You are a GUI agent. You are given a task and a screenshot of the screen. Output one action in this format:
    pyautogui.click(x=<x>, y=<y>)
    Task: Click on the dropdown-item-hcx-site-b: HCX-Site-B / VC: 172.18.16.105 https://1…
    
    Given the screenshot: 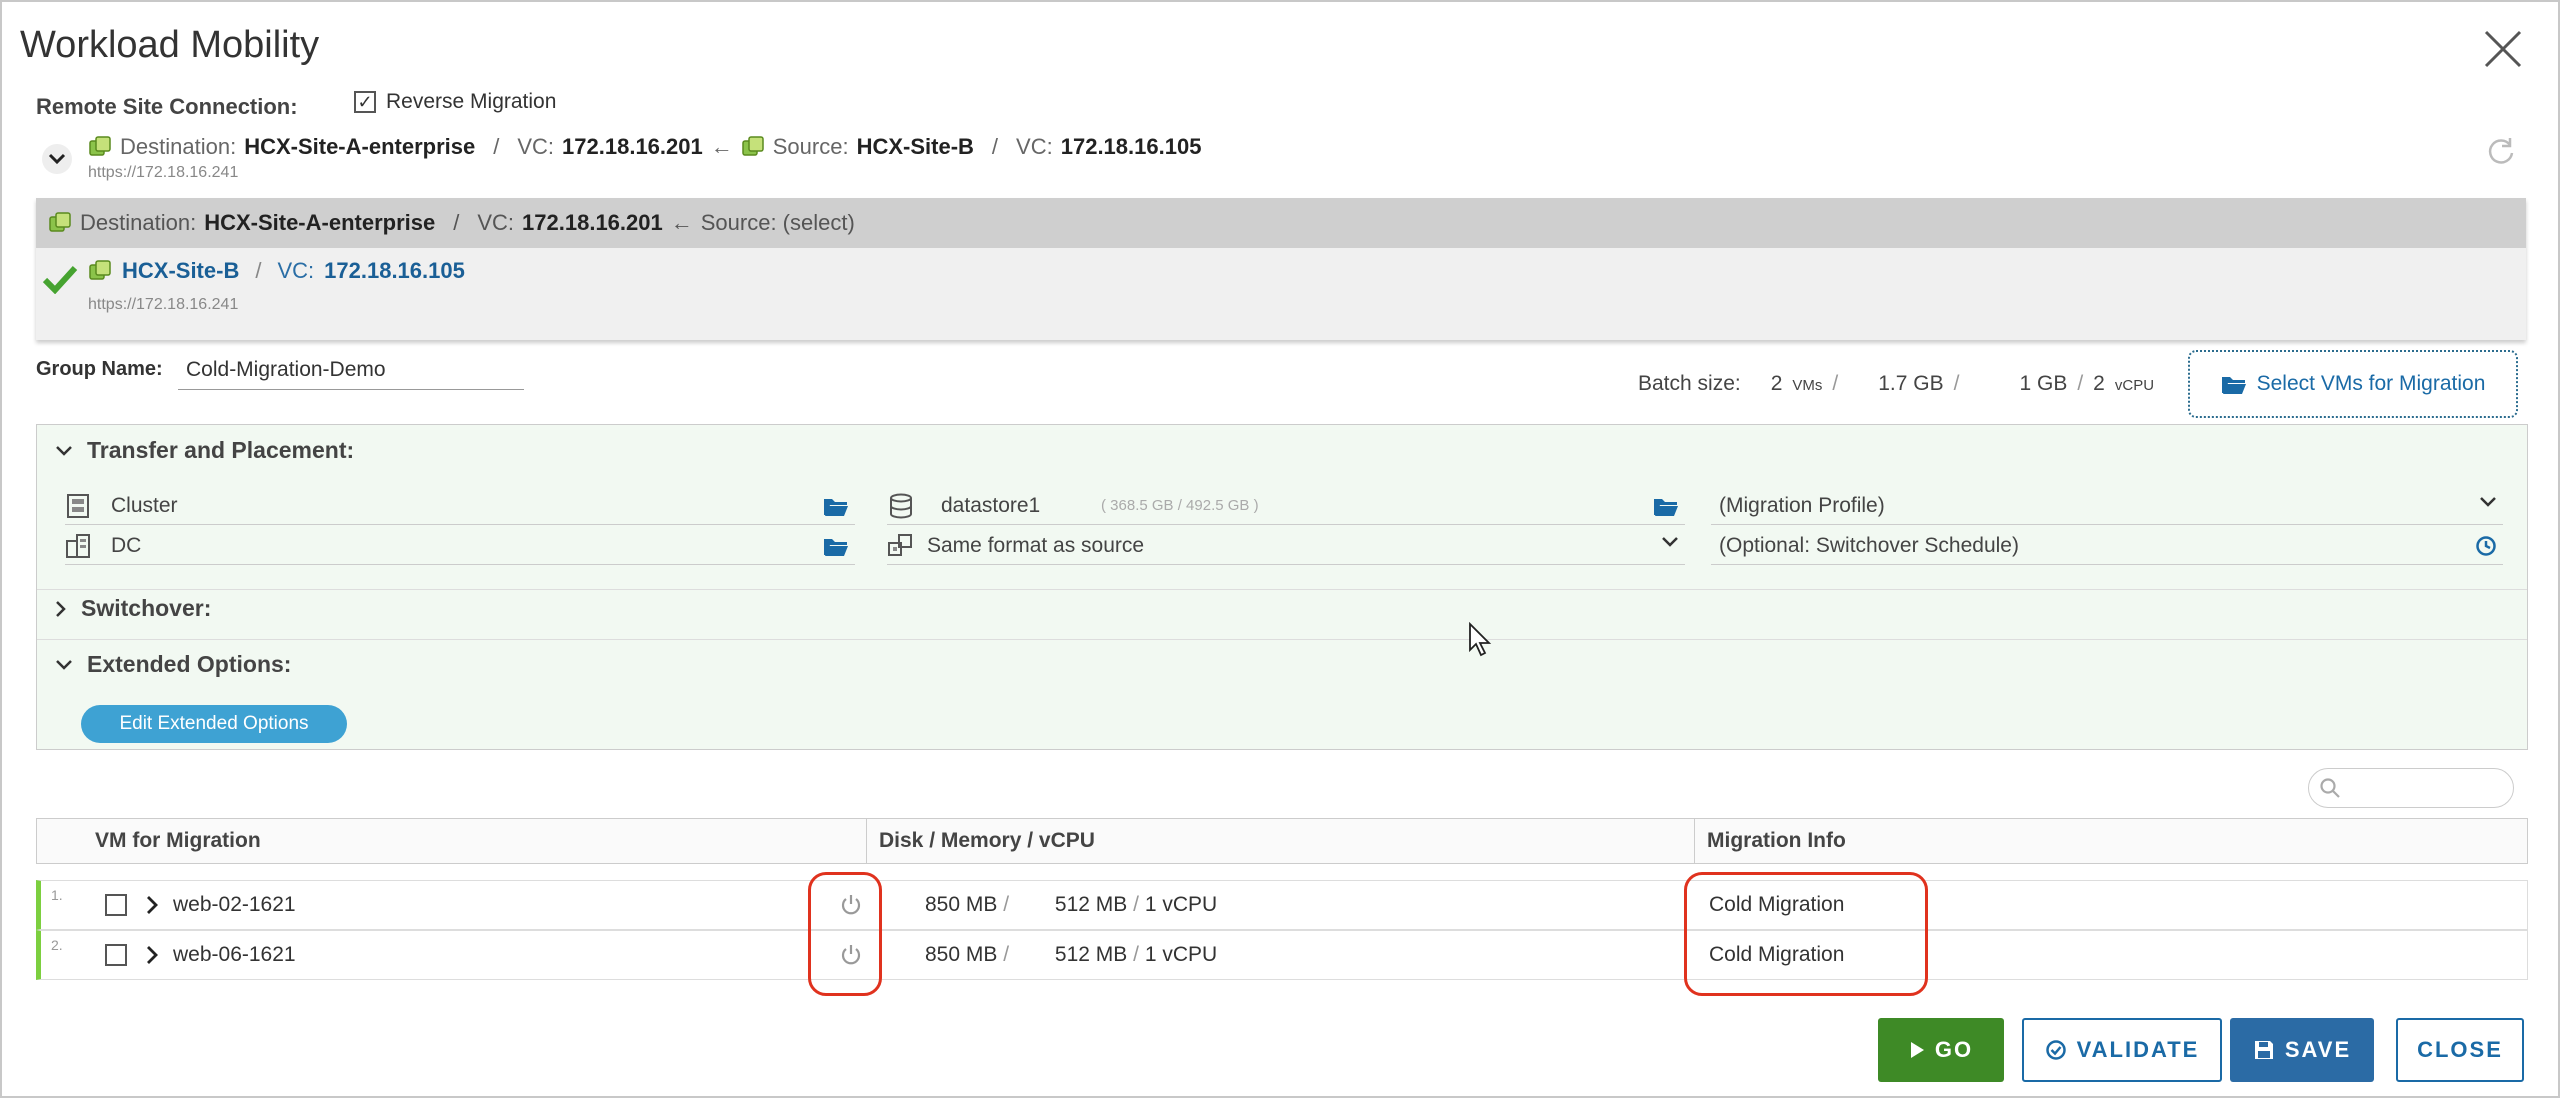 What is the action you would take?
    pyautogui.click(x=1281, y=294)
    